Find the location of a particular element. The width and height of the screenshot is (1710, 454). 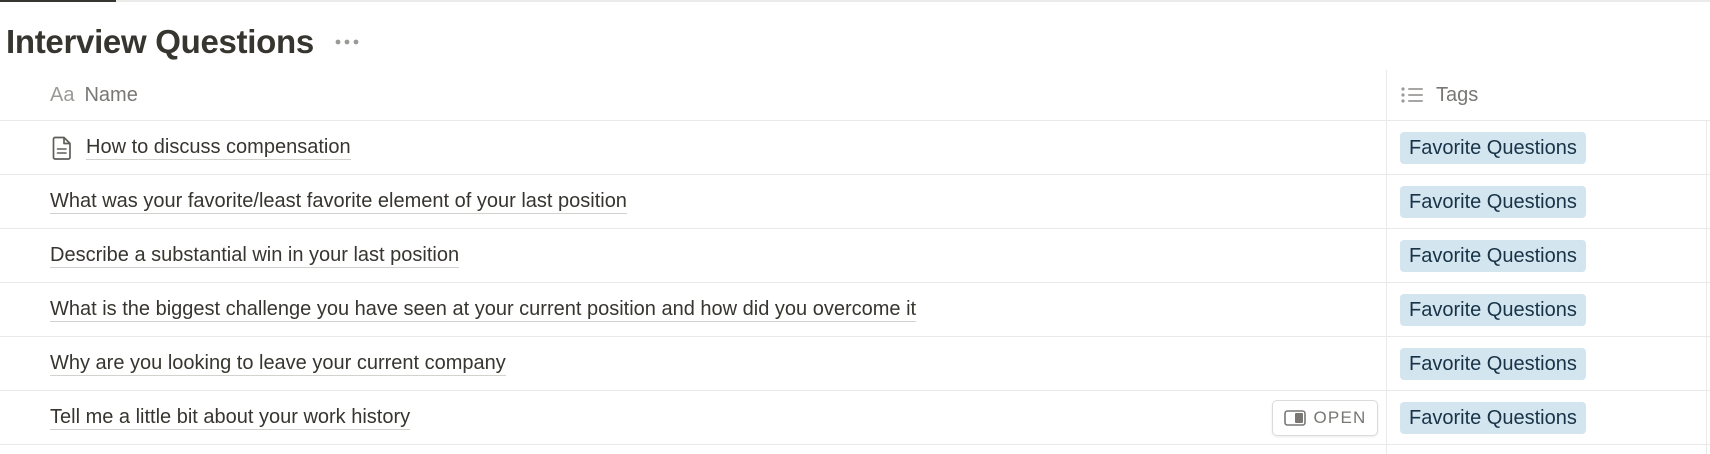

active-view-indicator is located at coordinates (58, 1).